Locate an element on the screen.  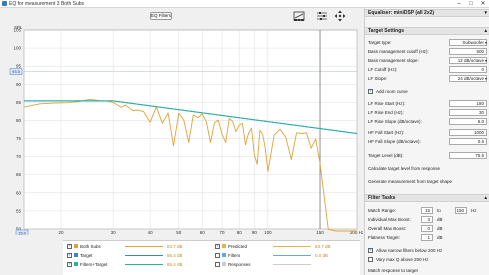
y-tick-label: 60 is located at coordinates (19, 192).